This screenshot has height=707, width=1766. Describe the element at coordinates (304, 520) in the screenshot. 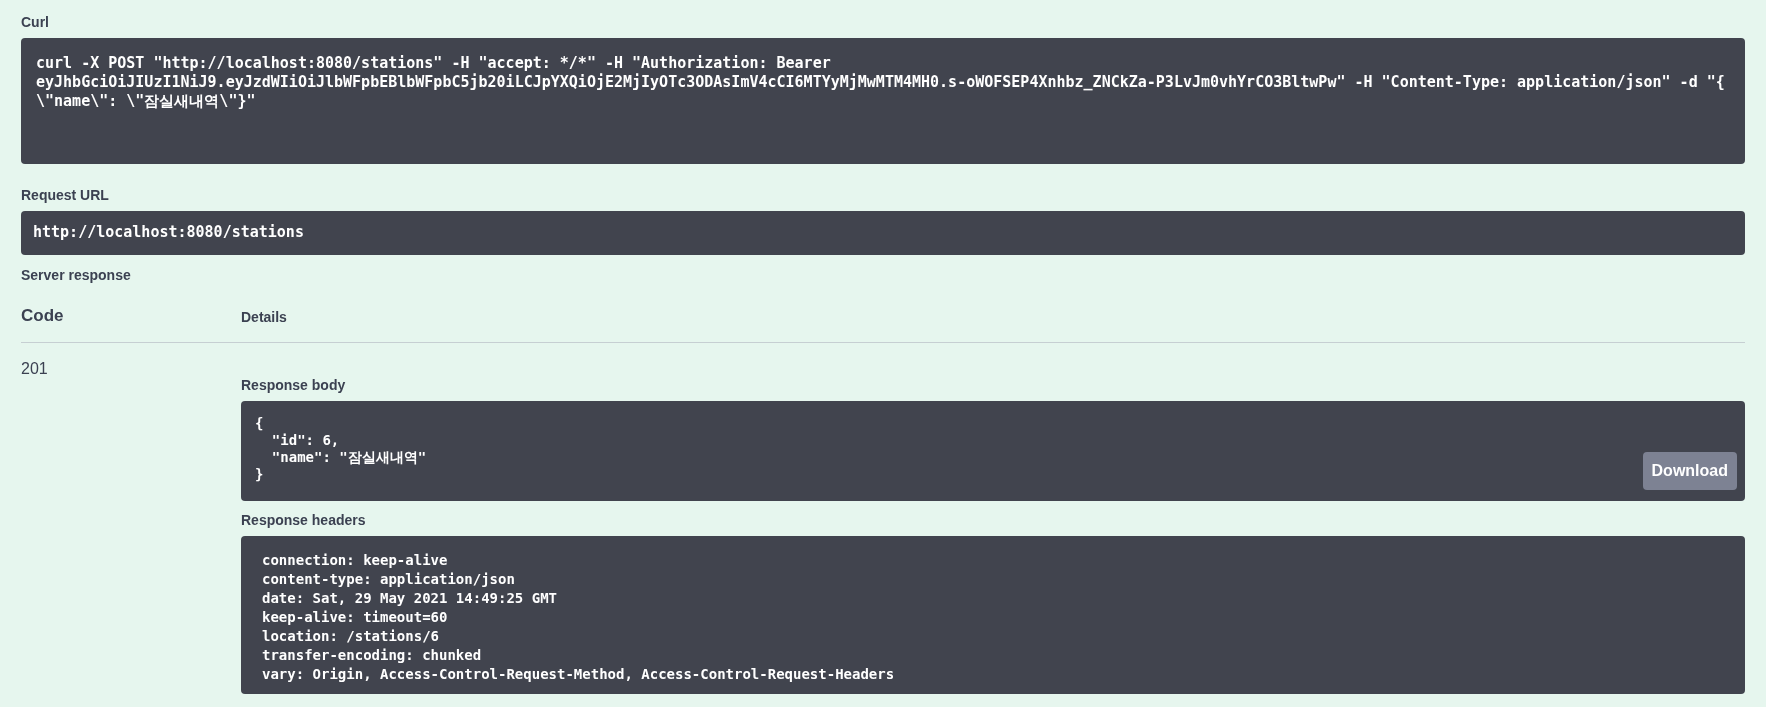

I see `section-label: Response headers` at that location.